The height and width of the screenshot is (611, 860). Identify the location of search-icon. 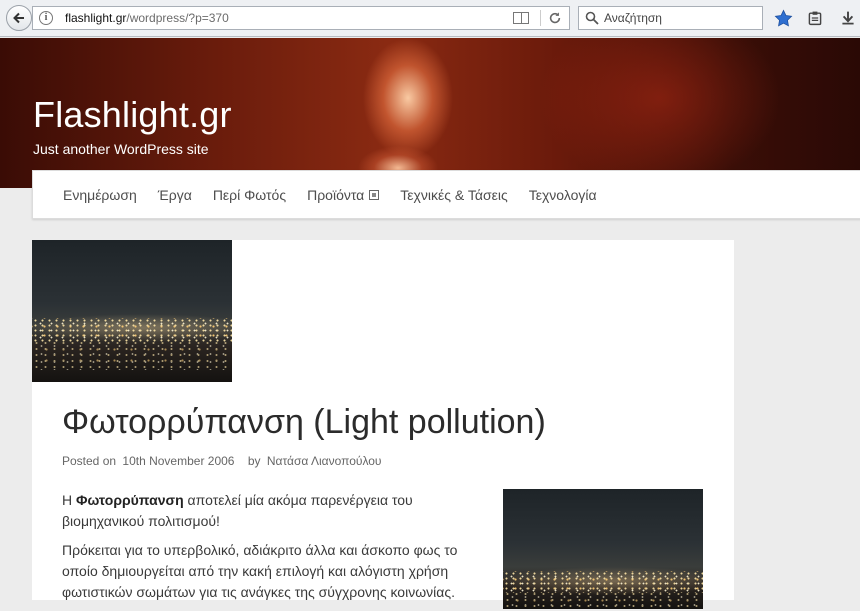
(592, 18).